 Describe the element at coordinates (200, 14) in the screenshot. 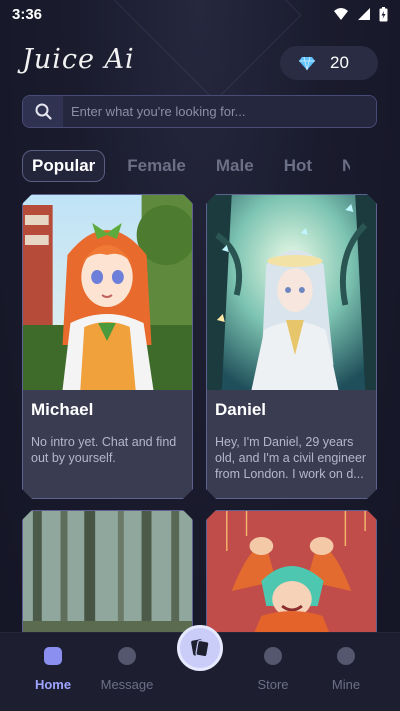

I see `status-bar: 3:36` at that location.